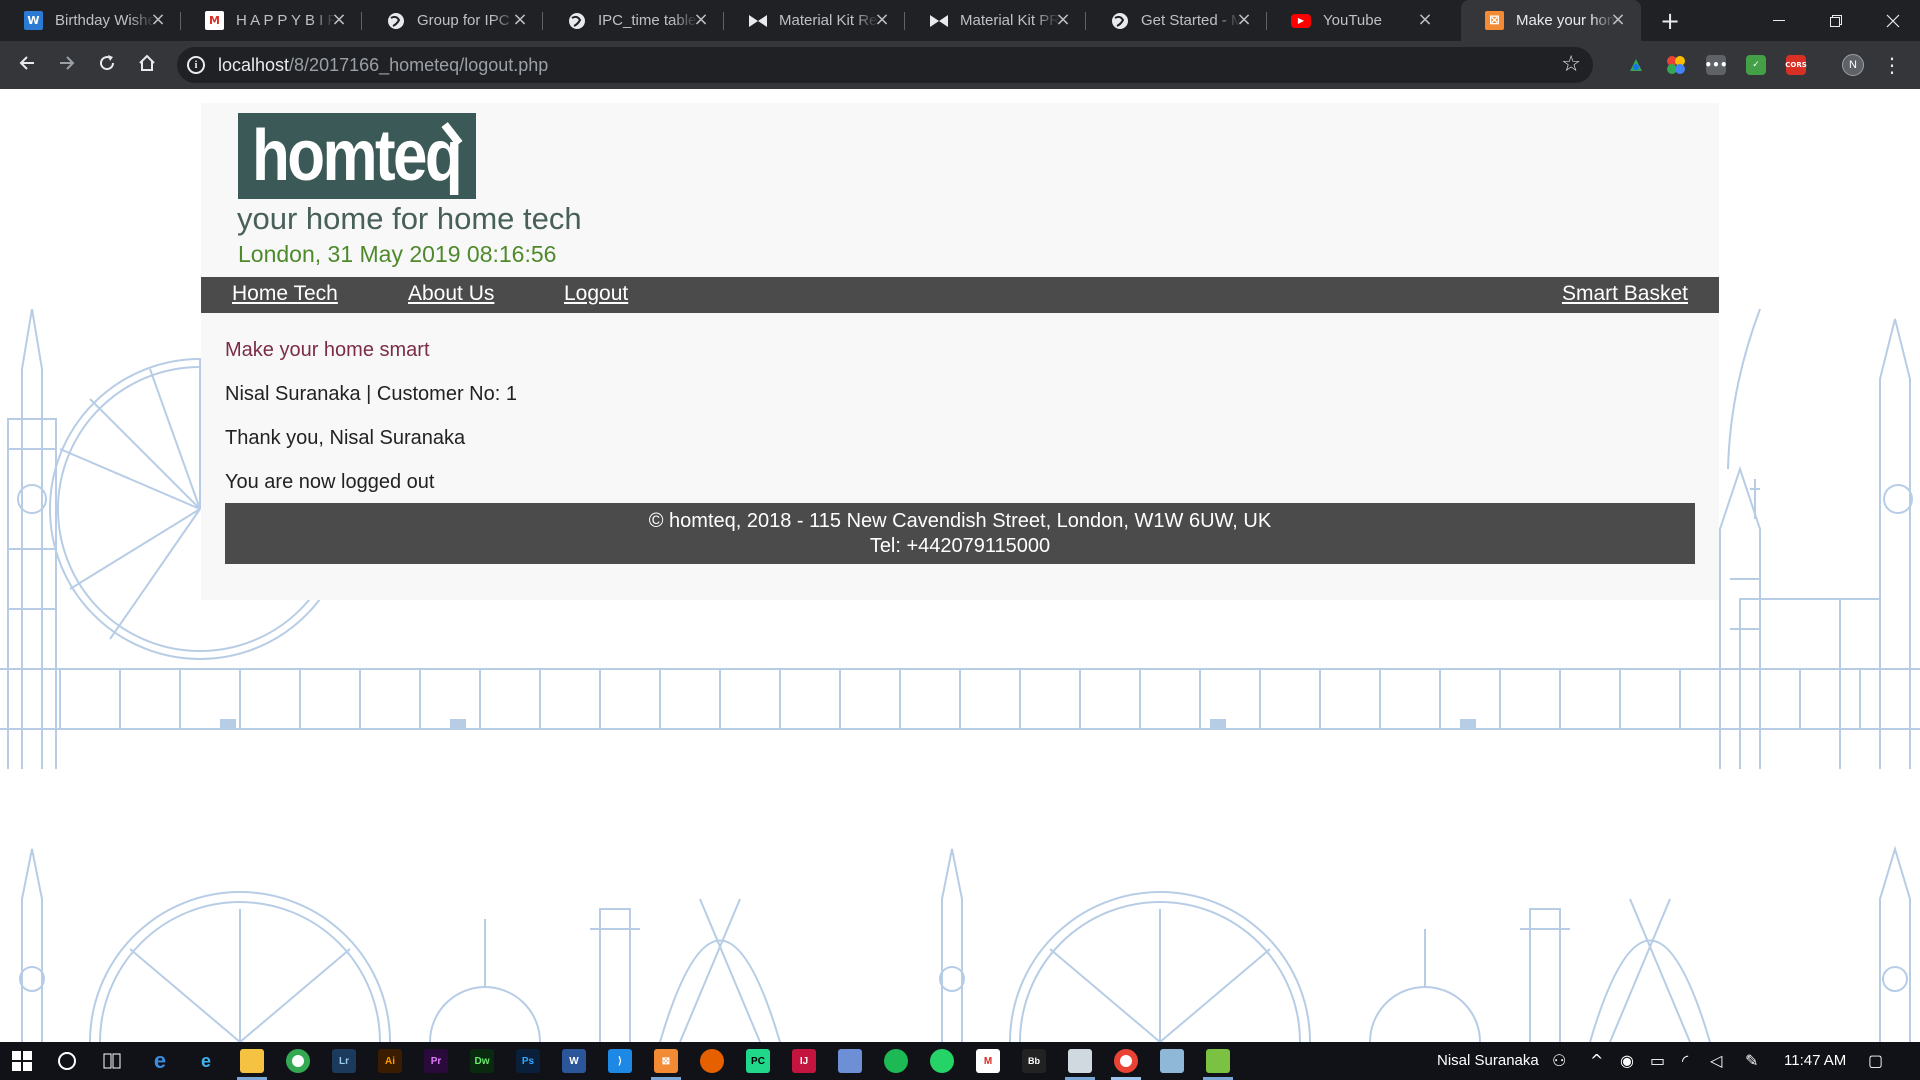 Image resolution: width=1920 pixels, height=1080 pixels. I want to click on minimize-button, so click(1778, 20).